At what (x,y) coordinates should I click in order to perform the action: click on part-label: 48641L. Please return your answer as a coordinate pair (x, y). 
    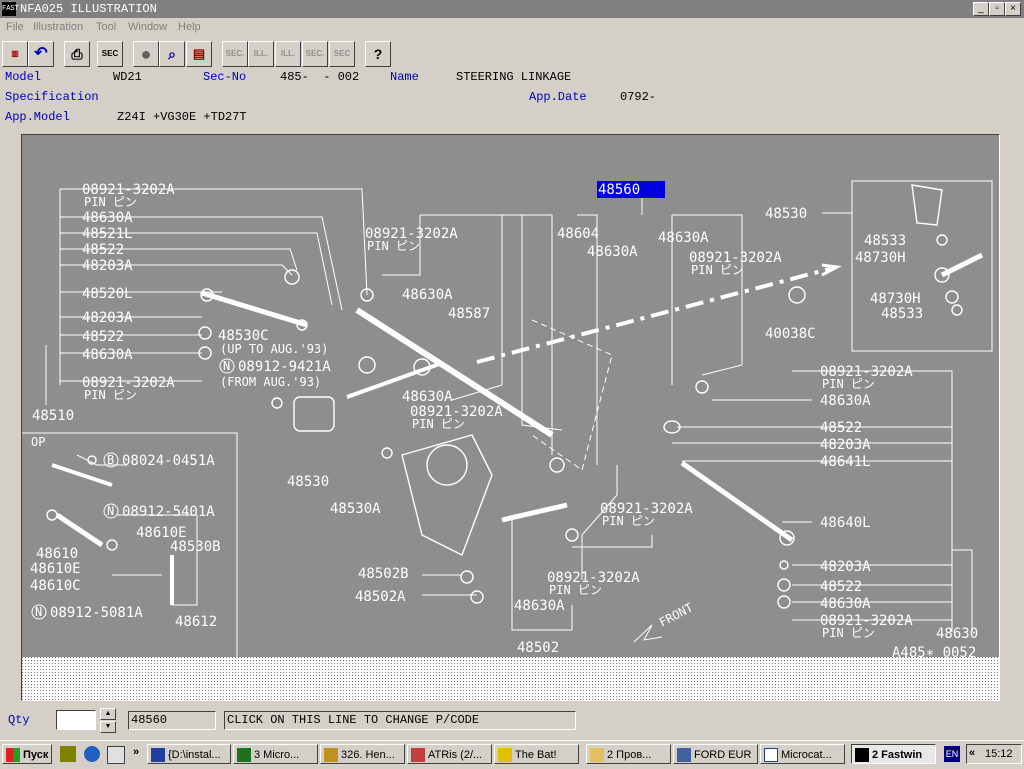
    Looking at the image, I should click on (845, 462).